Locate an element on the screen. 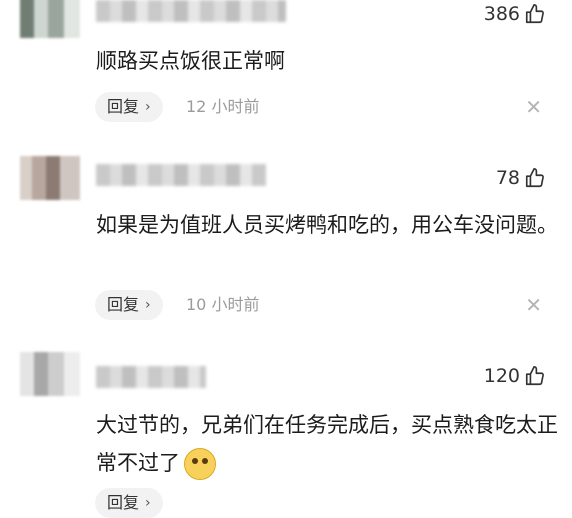 The width and height of the screenshot is (572, 518). like-control: 386 is located at coordinates (515, 14).